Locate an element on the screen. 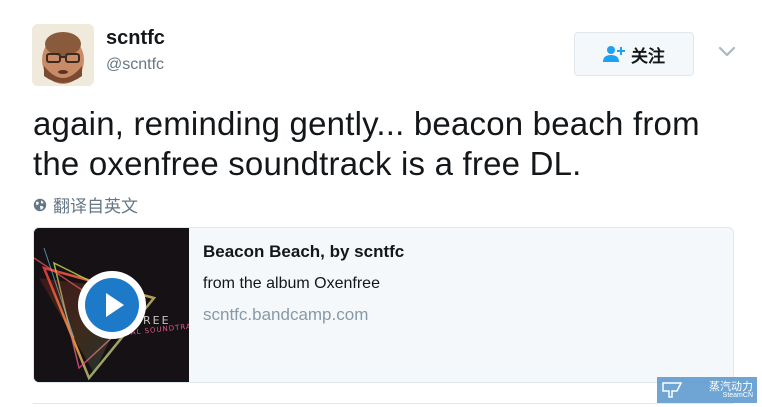 The height and width of the screenshot is (407, 762). watermark: 蒸汽动力 SteamCN is located at coordinates (707, 390).